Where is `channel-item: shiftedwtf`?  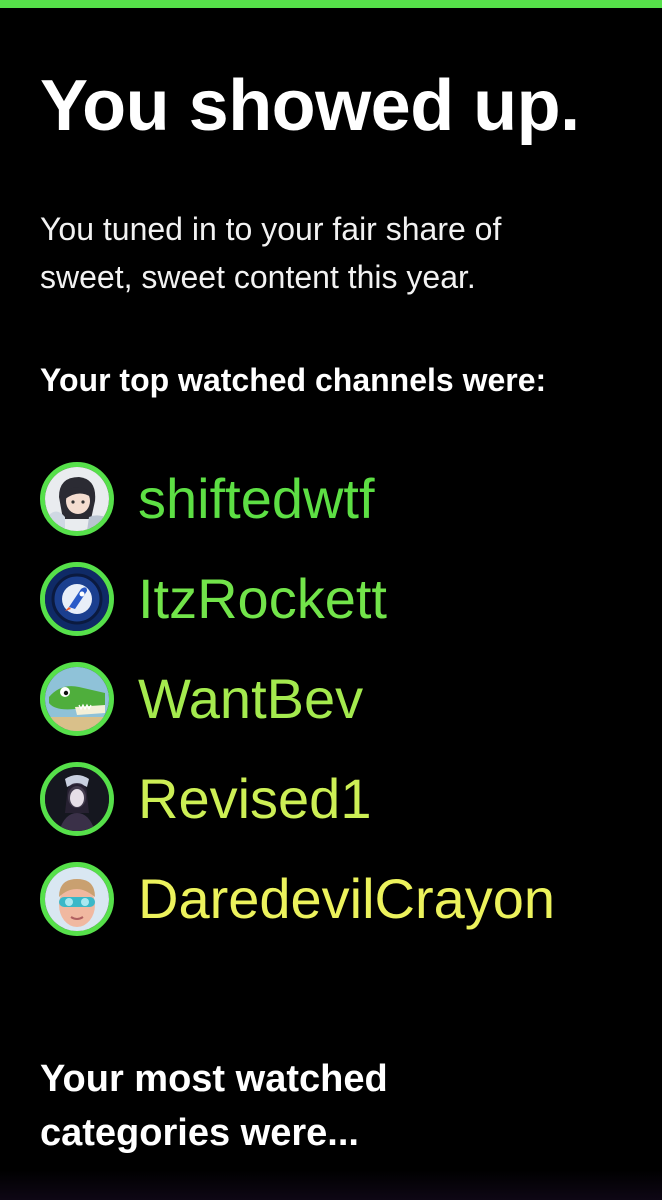 channel-item: shiftedwtf is located at coordinates (297, 499).